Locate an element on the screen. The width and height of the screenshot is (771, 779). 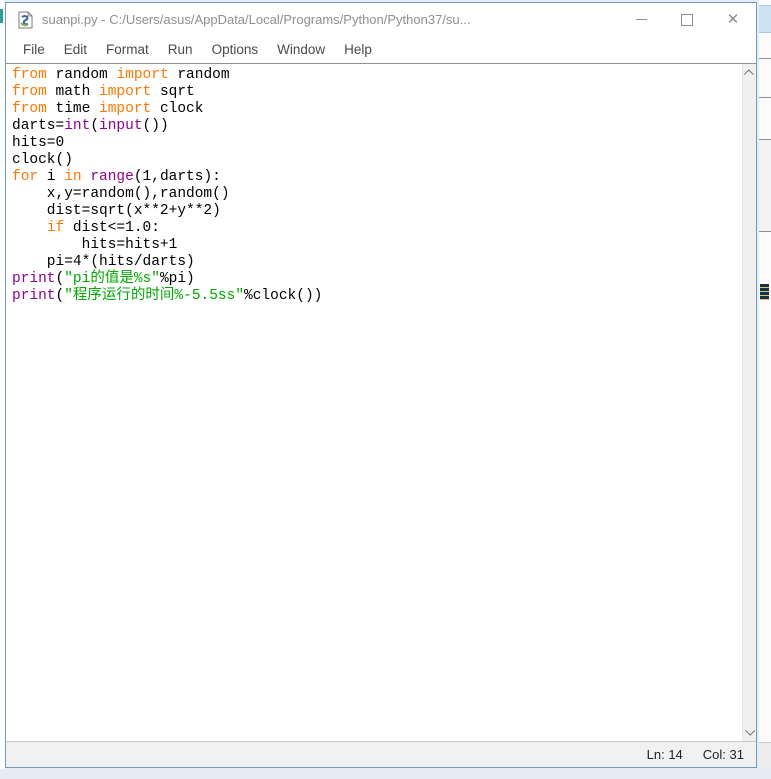
code-line: clock() is located at coordinates (42, 160).